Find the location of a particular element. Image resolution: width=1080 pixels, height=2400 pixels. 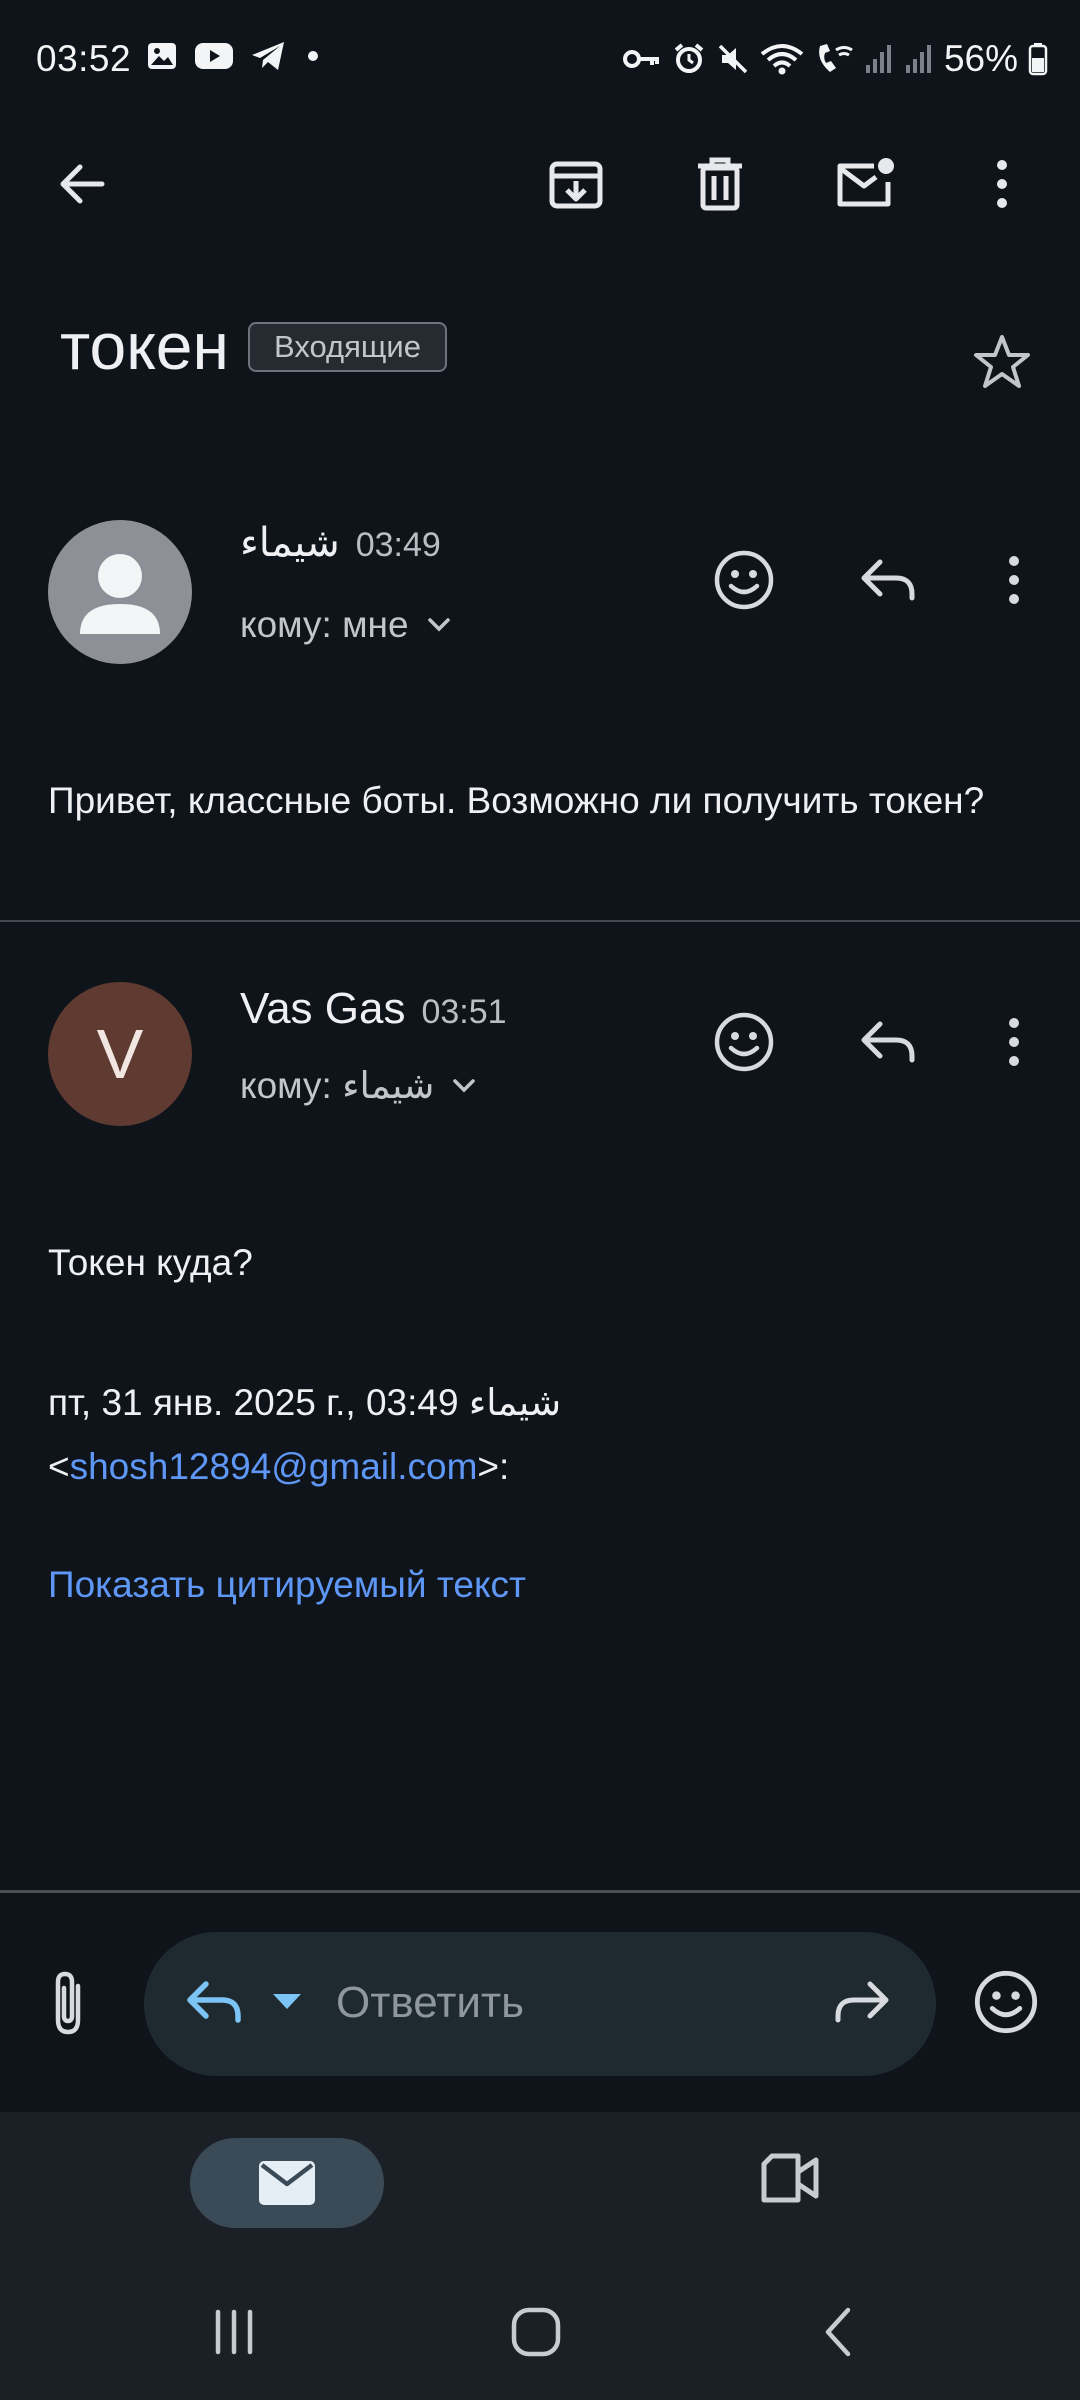

gallery-icon is located at coordinates (162, 56).